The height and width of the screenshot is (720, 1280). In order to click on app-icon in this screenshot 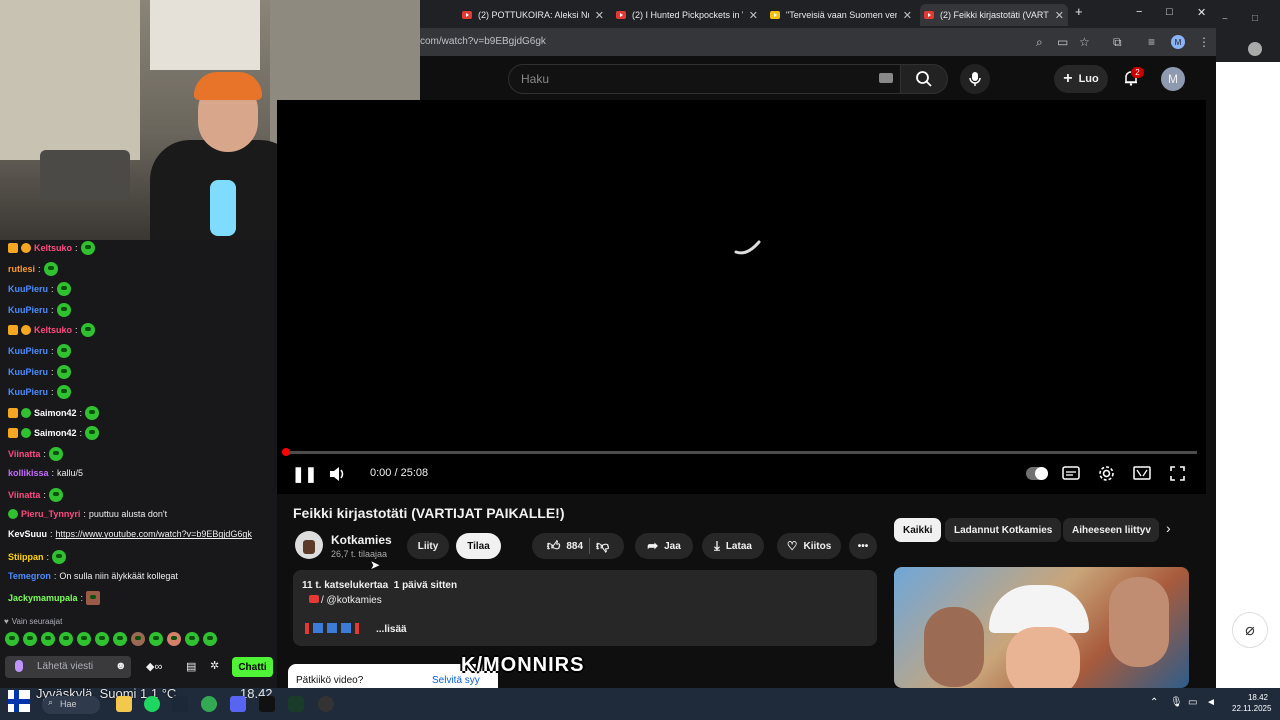, I will do `click(296, 704)`.